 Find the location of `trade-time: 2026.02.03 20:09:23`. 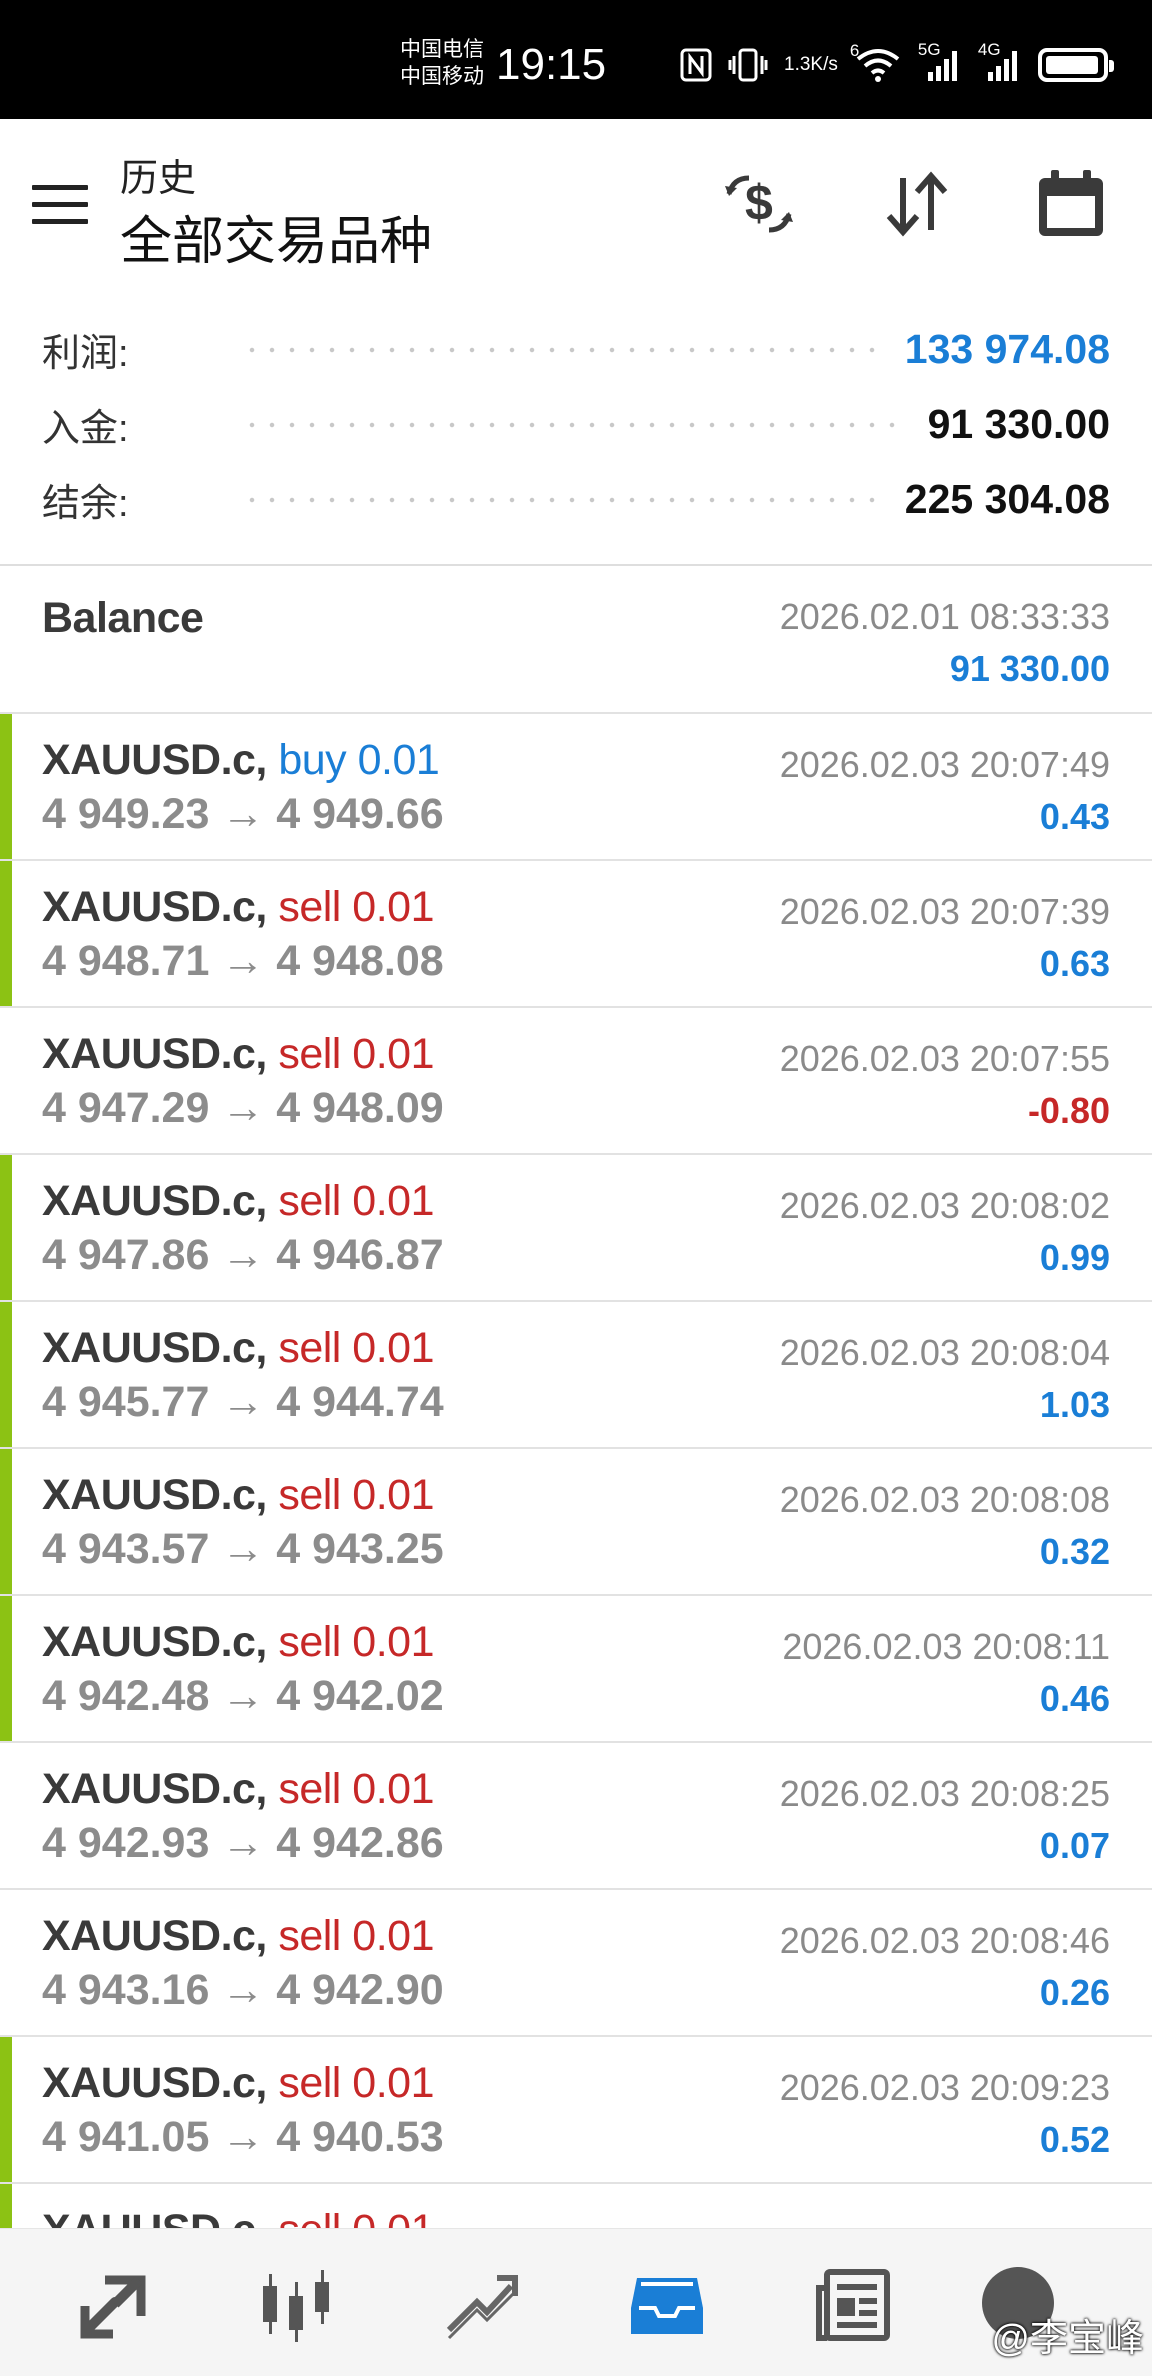

trade-time: 2026.02.03 20:09:23 is located at coordinates (944, 2087).